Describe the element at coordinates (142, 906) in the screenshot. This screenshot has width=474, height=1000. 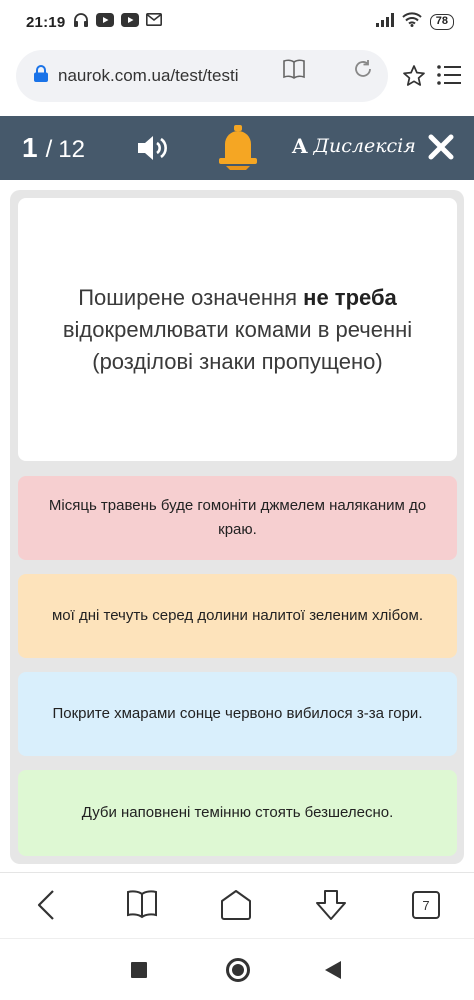
I see `bookmarks-icon` at that location.